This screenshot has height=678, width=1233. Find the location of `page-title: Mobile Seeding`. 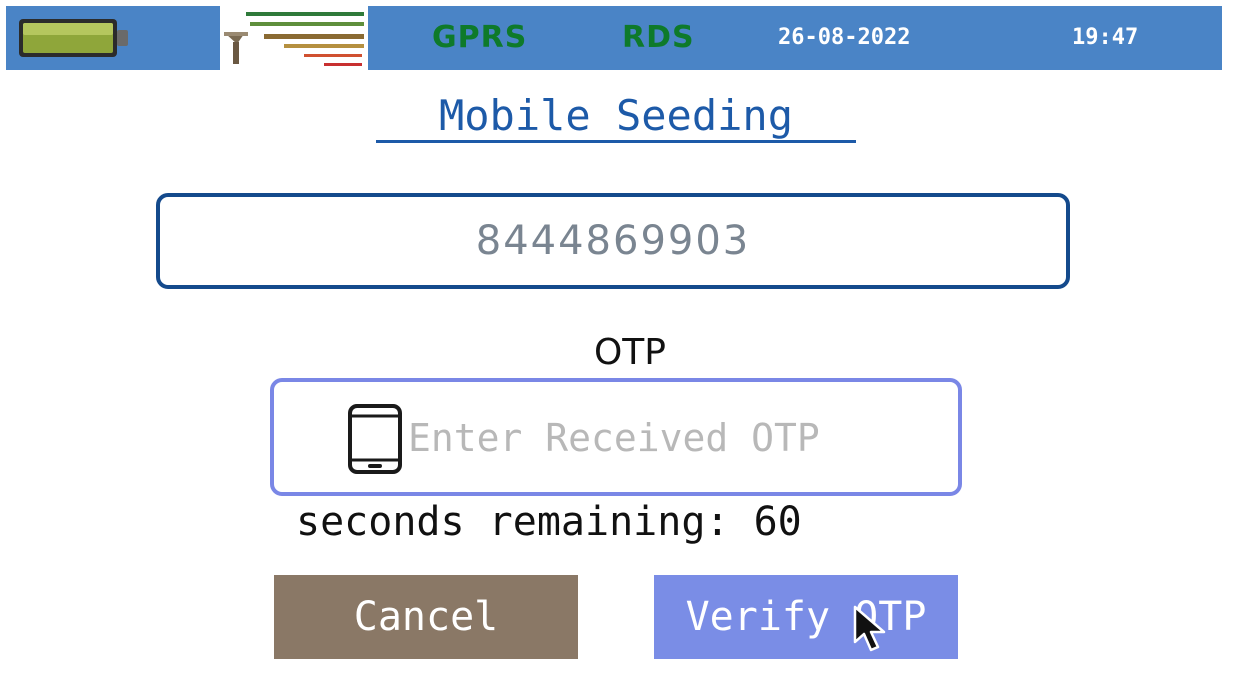

page-title: Mobile Seeding is located at coordinates (615, 115).